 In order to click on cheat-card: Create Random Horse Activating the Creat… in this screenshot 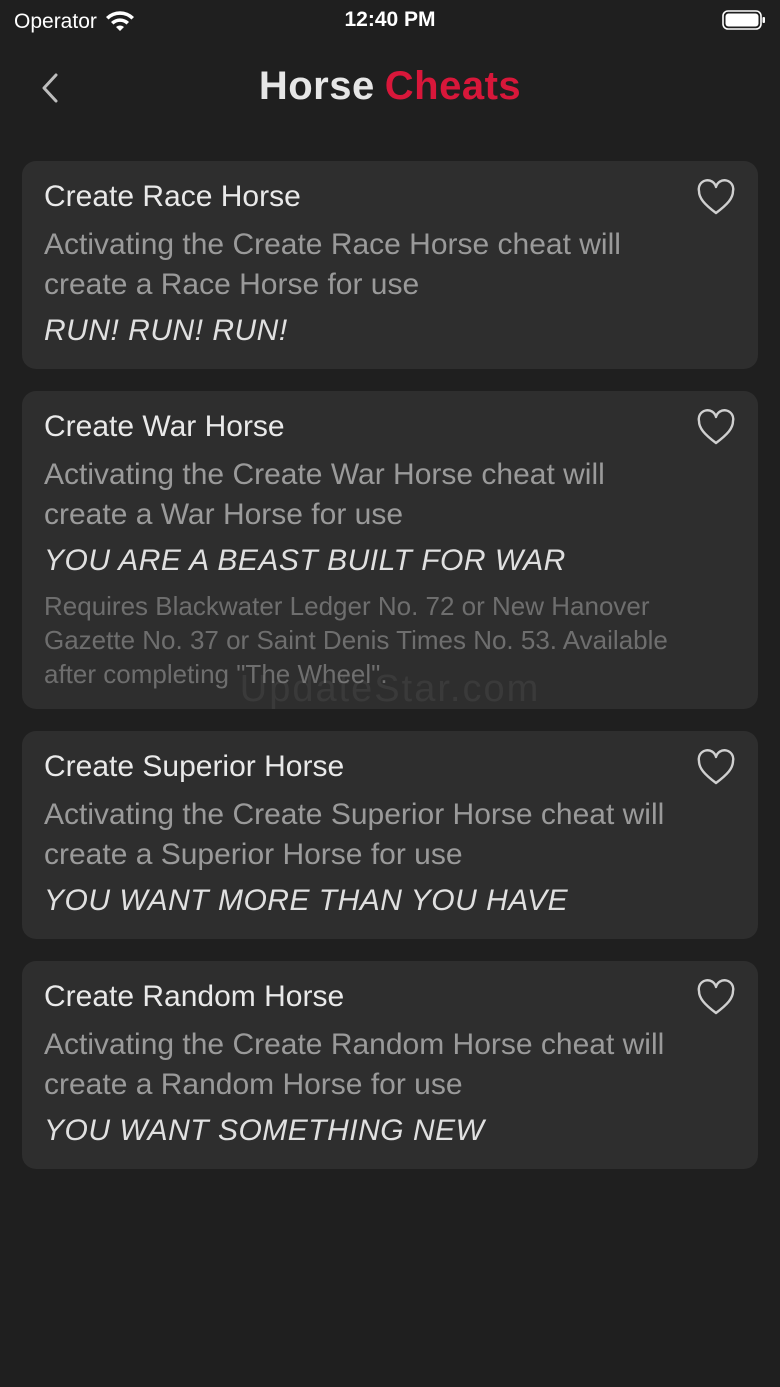, I will do `click(390, 1065)`.